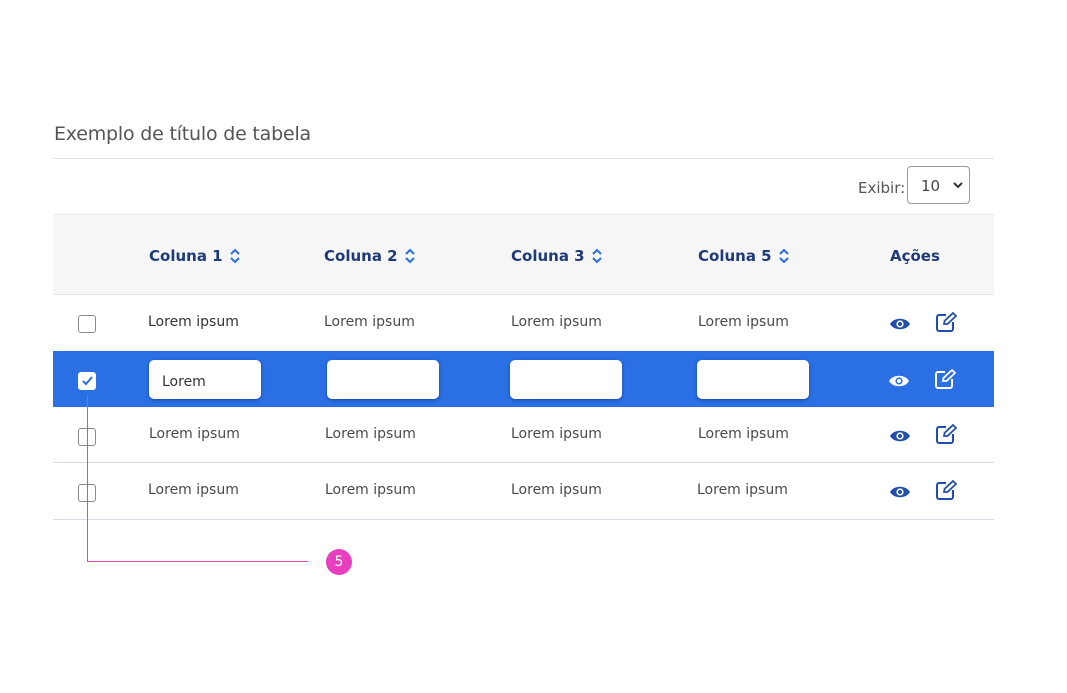  I want to click on column-header-actions: Ações, so click(915, 256).